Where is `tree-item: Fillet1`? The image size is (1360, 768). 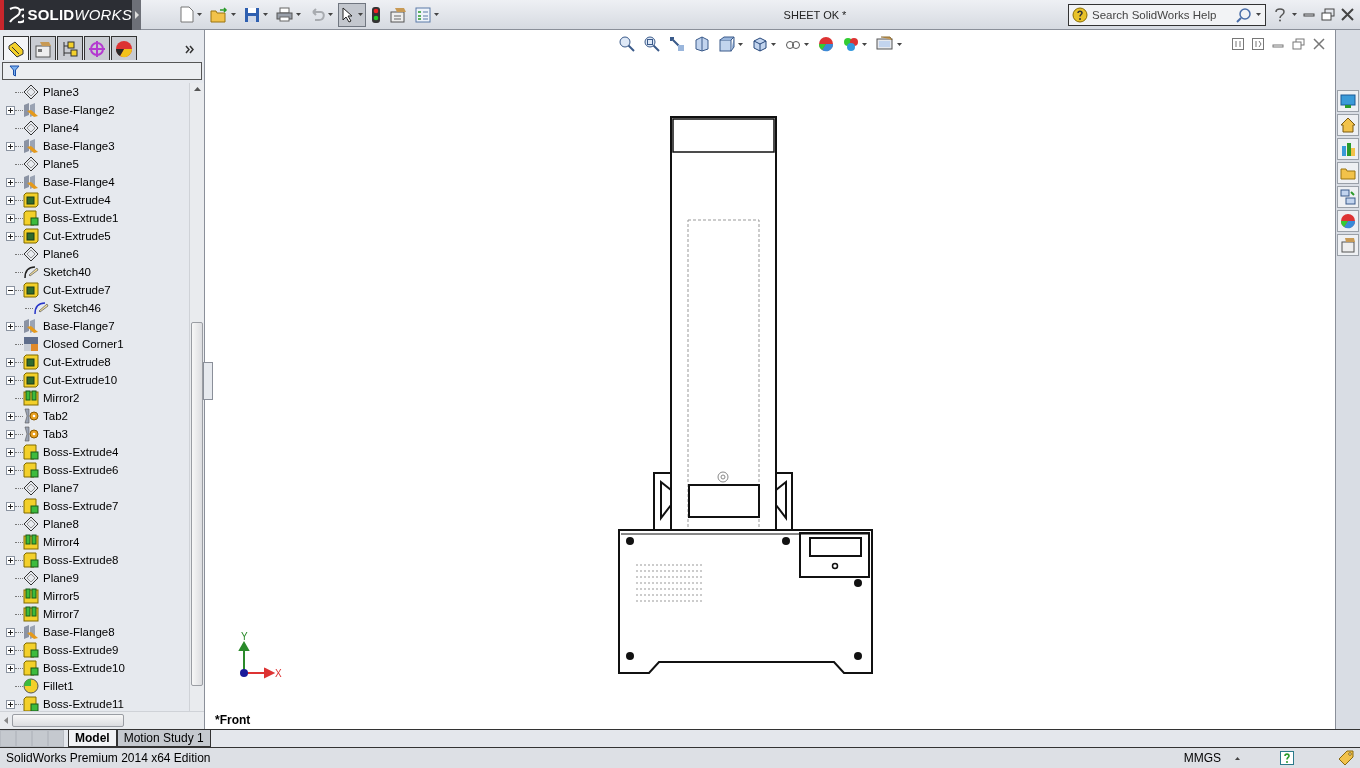 tree-item: Fillet1 is located at coordinates (94, 686).